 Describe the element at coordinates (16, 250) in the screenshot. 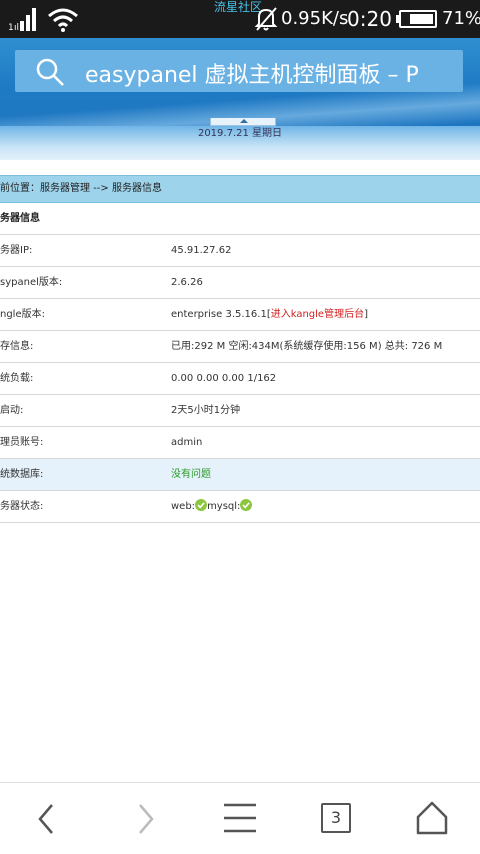

I see `row-label: 务器IP:` at that location.